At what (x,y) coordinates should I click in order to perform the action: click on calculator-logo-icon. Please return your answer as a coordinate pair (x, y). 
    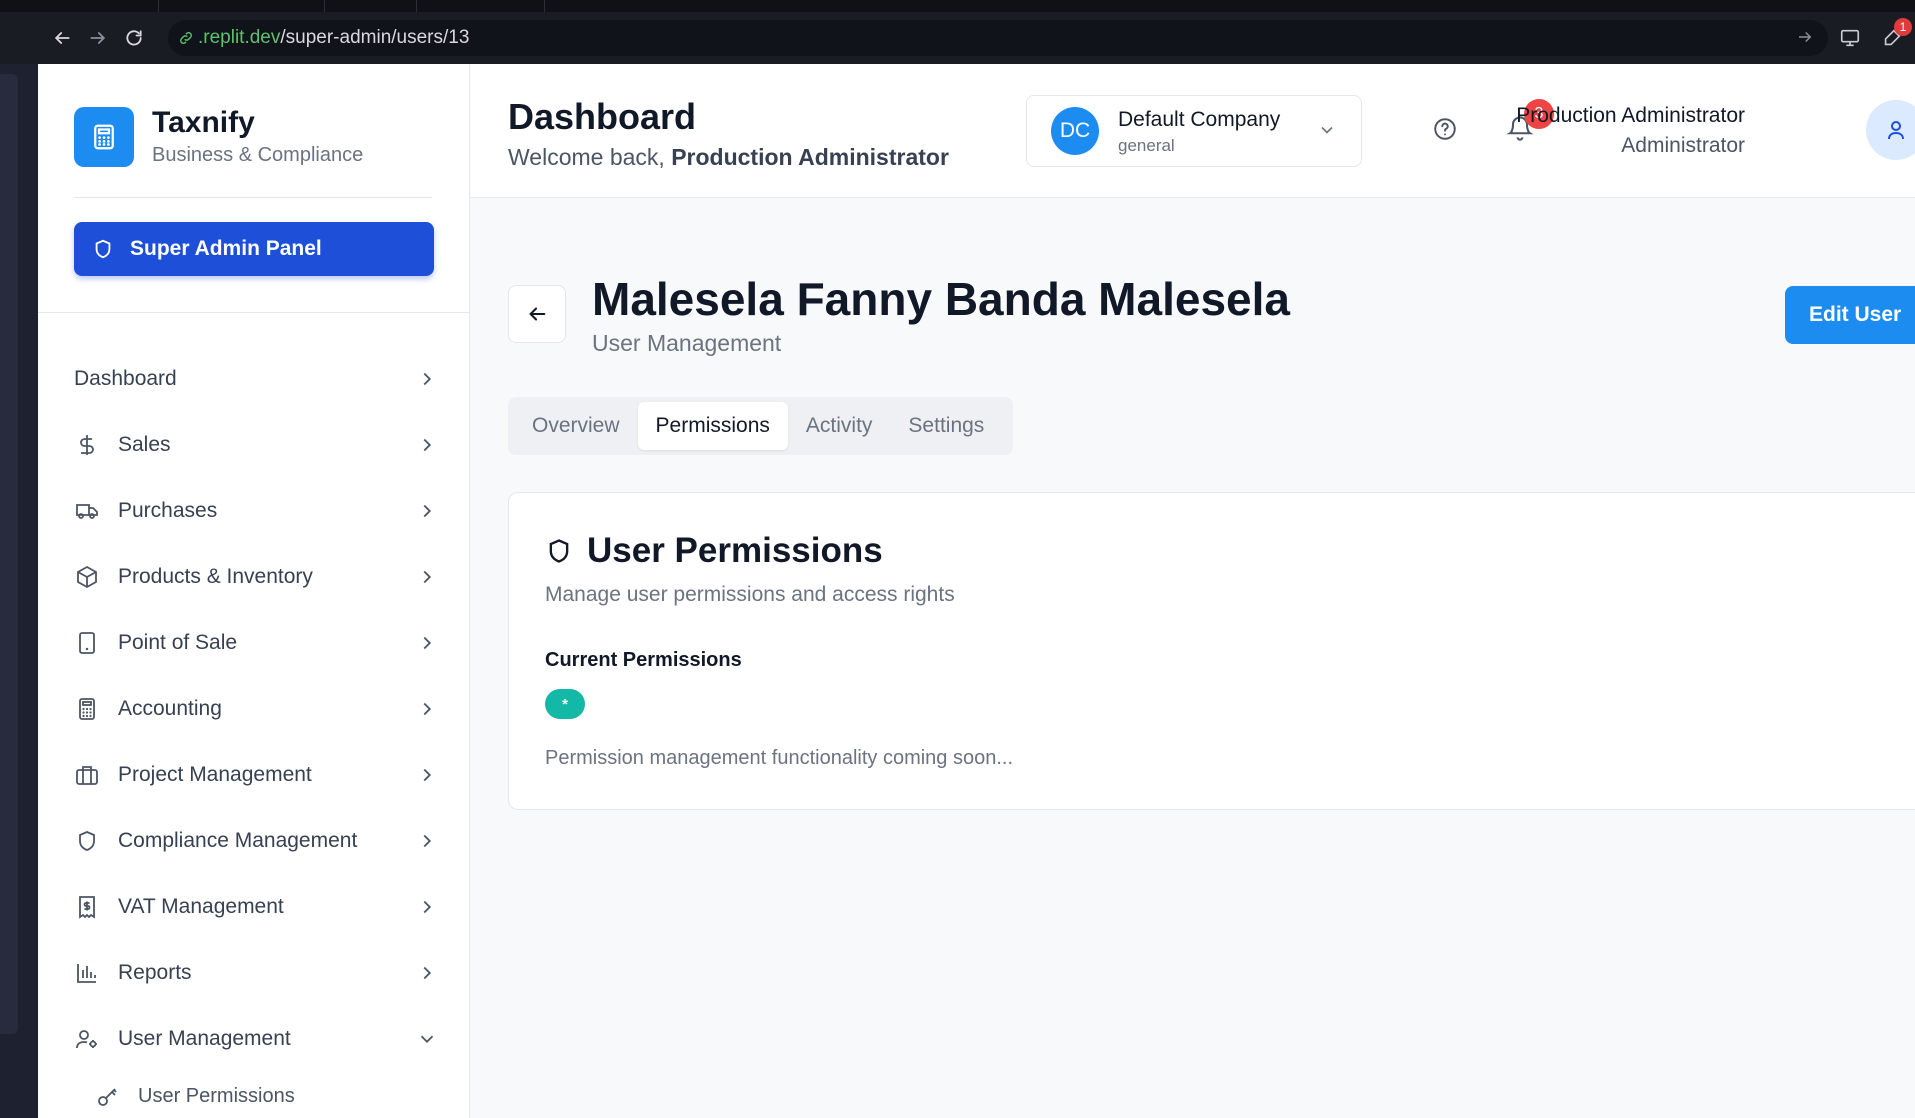
    Looking at the image, I should click on (104, 136).